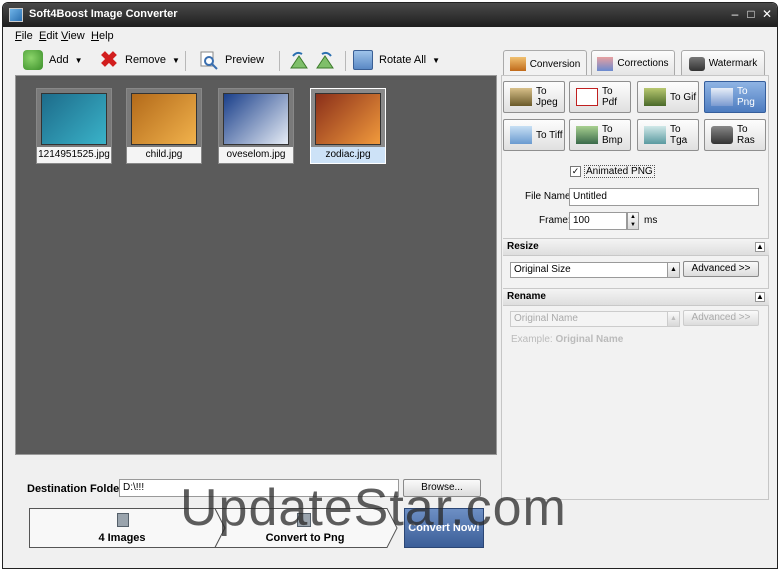 This screenshot has height=571, width=780. What do you see at coordinates (390, 36) in the screenshot?
I see `menu-bar: File Edit View Help` at bounding box center [390, 36].